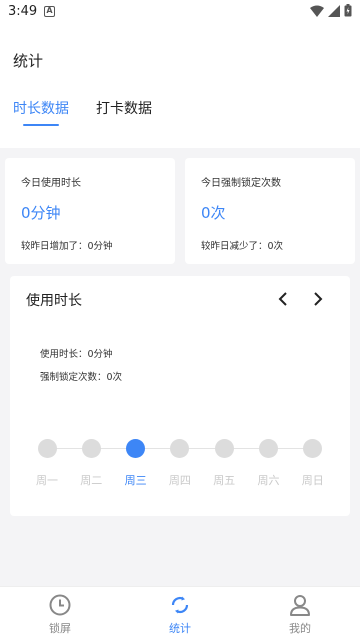 The image size is (360, 639). What do you see at coordinates (81, 377) in the screenshot?
I see `lock-count-line: 强制锁定次数：0次` at bounding box center [81, 377].